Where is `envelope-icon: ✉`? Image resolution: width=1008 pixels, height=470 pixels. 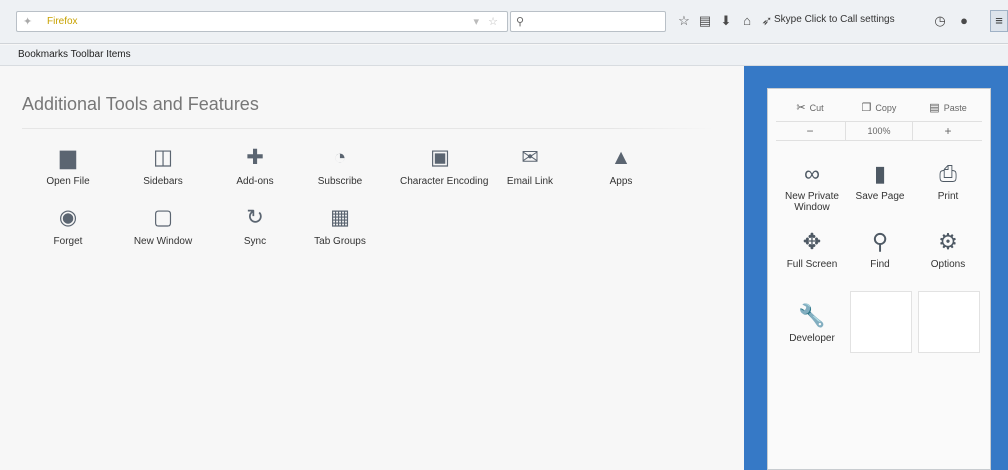 envelope-icon: ✉ is located at coordinates (530, 157).